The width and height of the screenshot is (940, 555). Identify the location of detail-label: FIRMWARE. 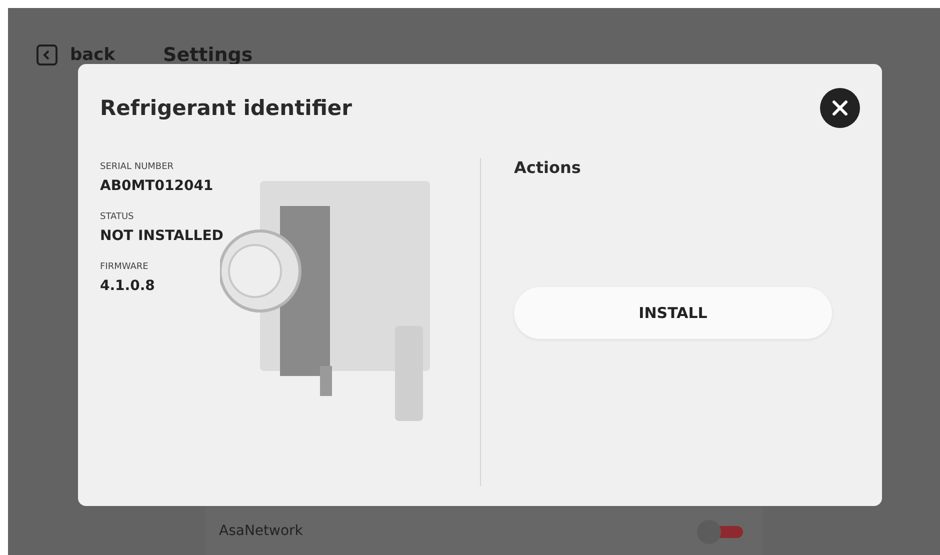
(125, 267).